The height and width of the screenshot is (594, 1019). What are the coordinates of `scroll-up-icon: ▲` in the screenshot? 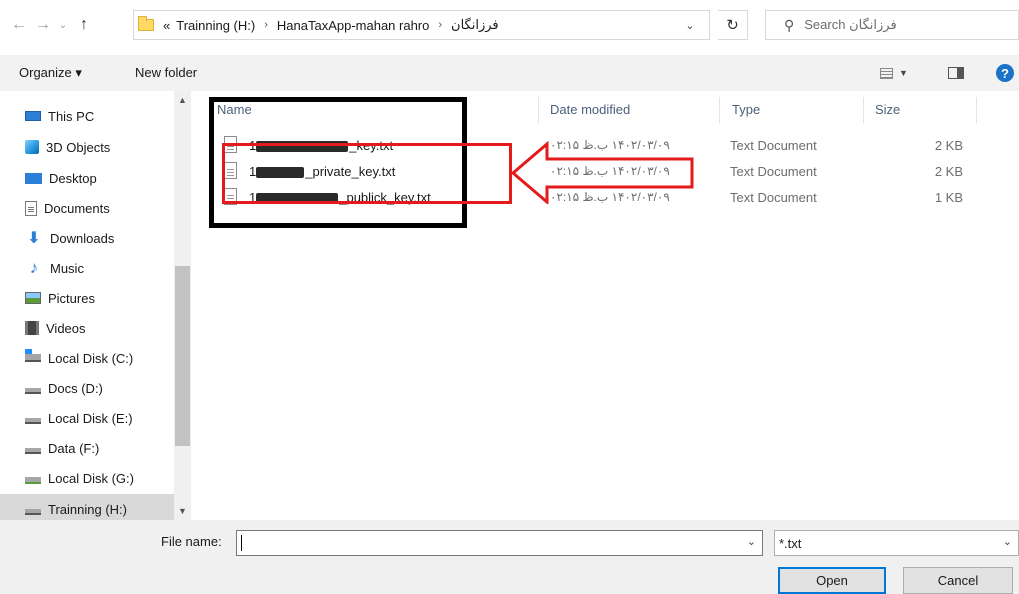 It's located at (182, 100).